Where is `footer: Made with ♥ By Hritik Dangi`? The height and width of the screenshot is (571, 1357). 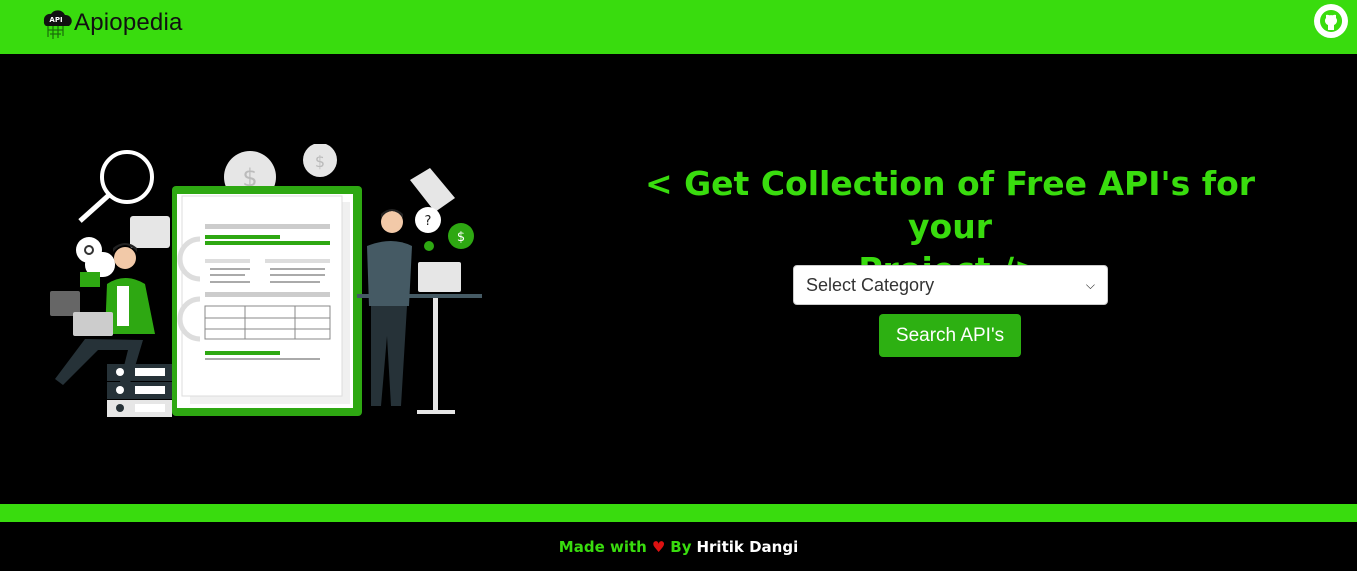 footer: Made with ♥ By Hritik Dangi is located at coordinates (678, 546).